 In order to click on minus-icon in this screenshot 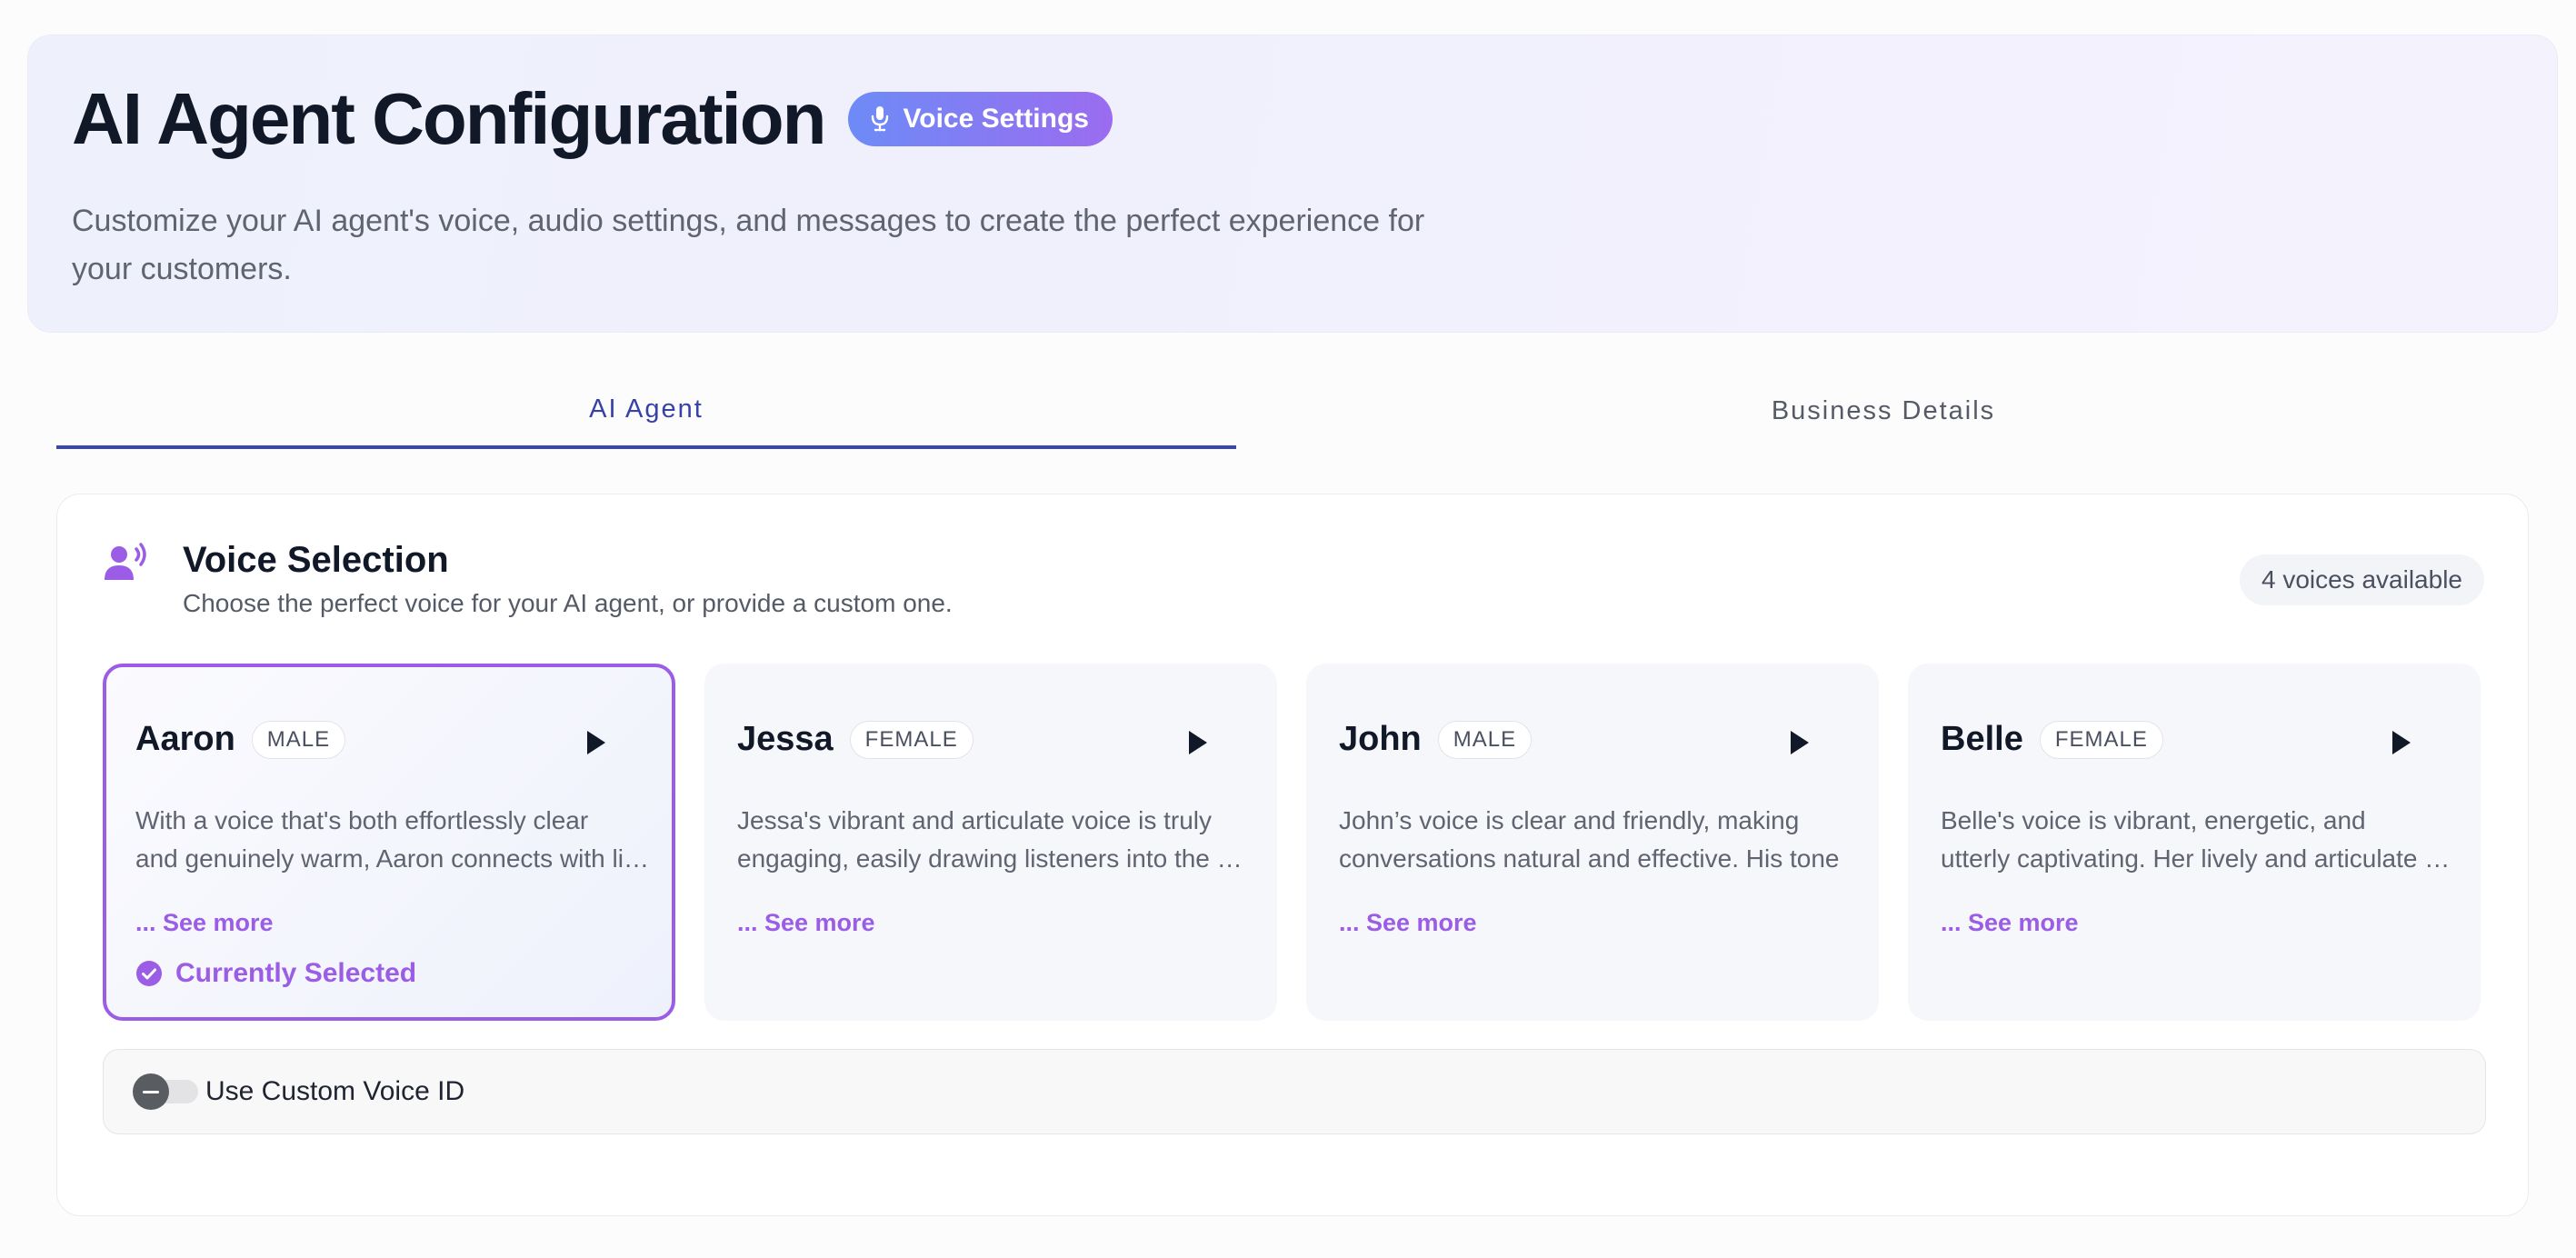, I will do `click(151, 1092)`.